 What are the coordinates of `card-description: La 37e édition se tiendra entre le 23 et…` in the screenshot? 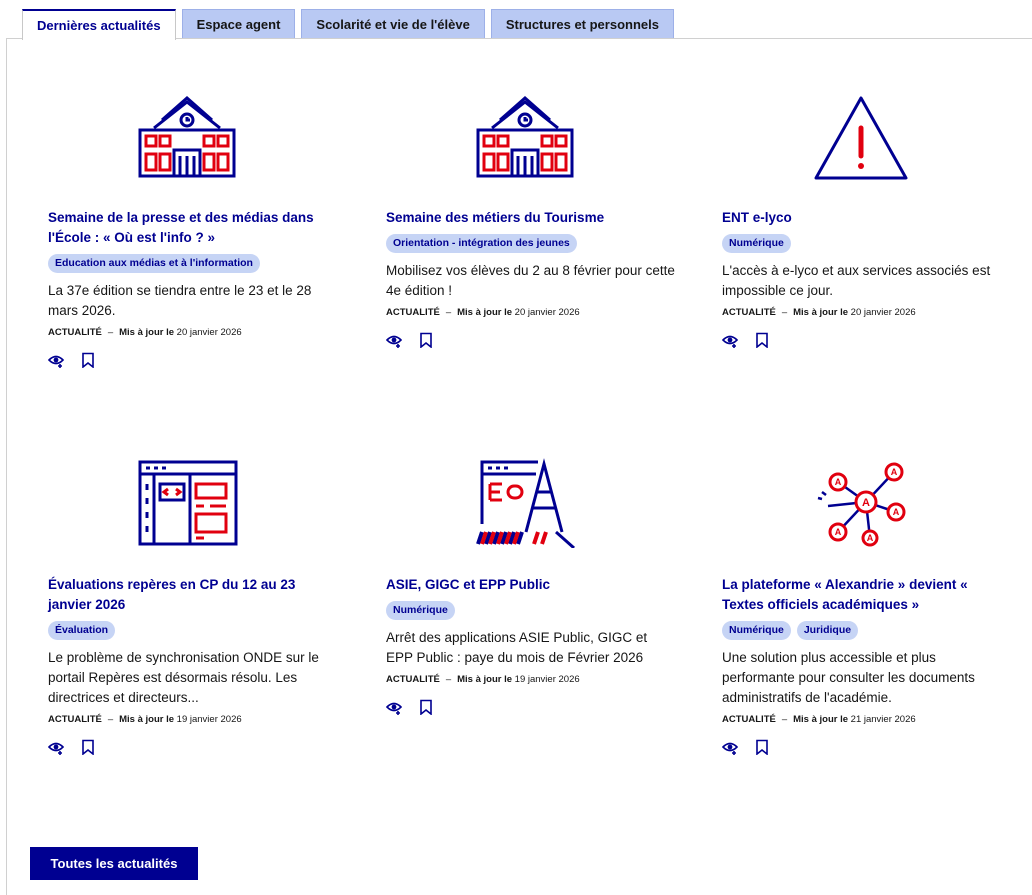 It's located at (180, 300).